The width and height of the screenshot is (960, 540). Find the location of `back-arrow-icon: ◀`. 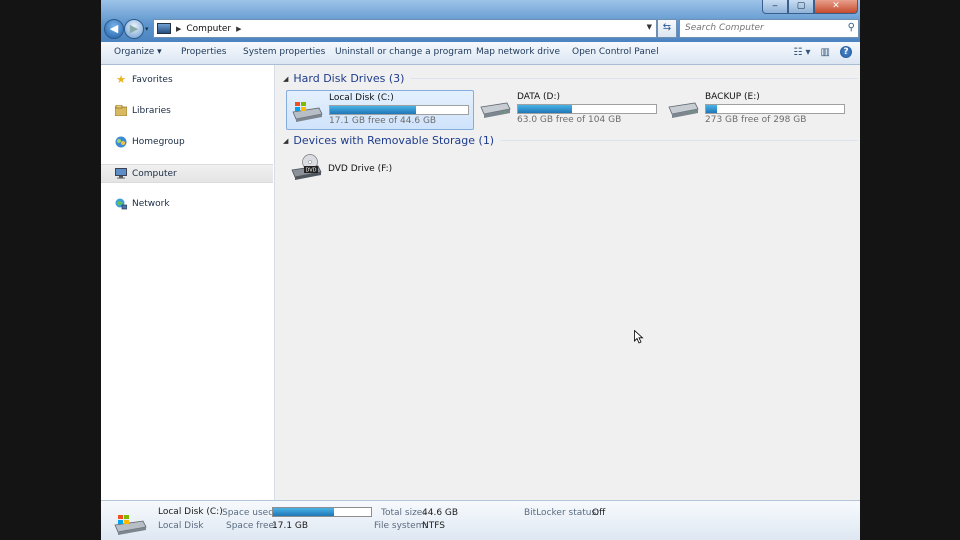

back-arrow-icon: ◀ is located at coordinates (114, 28).